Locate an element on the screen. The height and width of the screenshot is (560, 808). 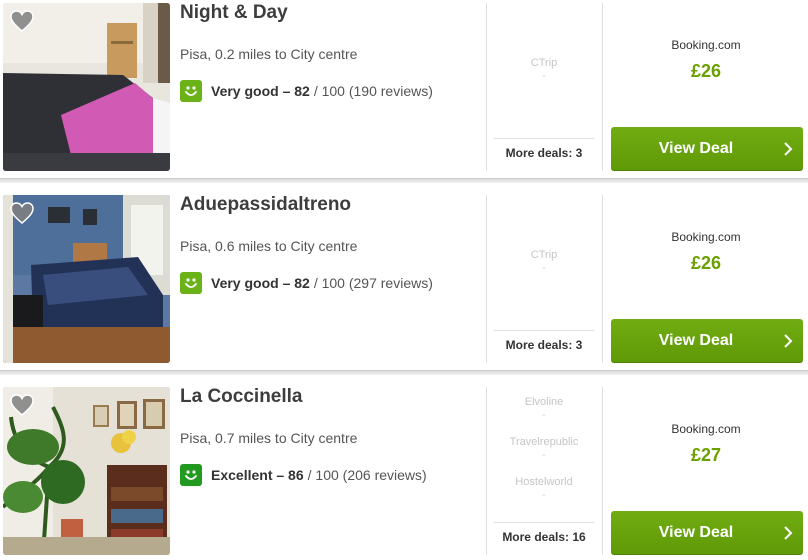
price: £27 is located at coordinates (706, 455).